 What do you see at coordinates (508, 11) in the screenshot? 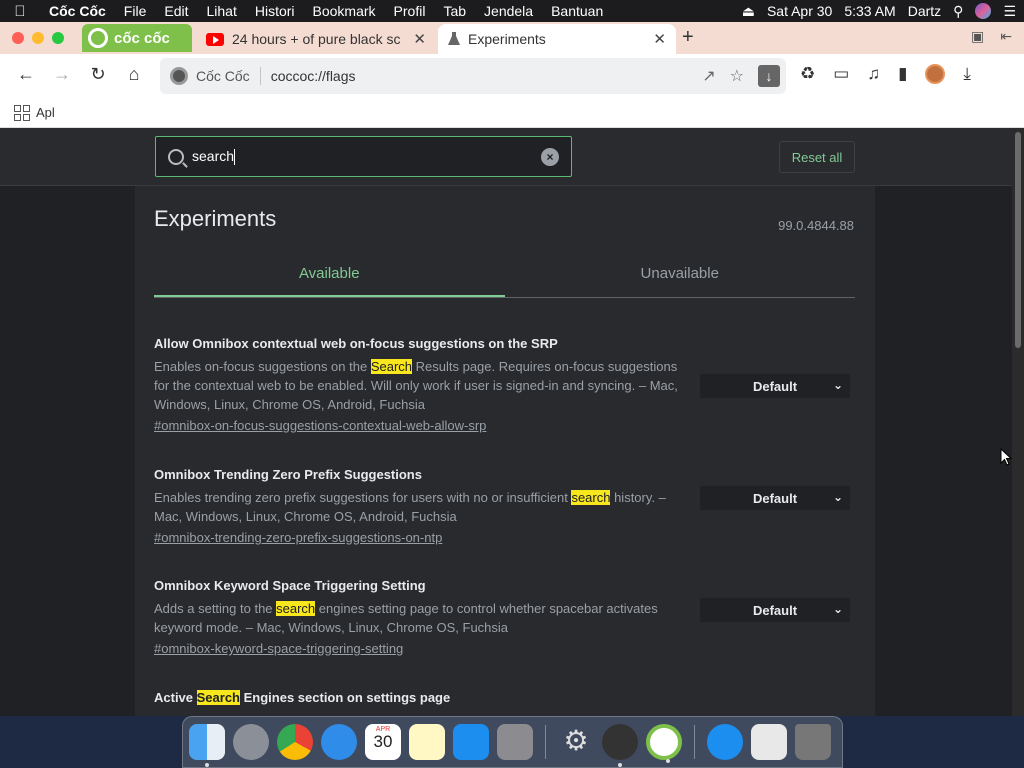
I see `menu-window: Jendela` at bounding box center [508, 11].